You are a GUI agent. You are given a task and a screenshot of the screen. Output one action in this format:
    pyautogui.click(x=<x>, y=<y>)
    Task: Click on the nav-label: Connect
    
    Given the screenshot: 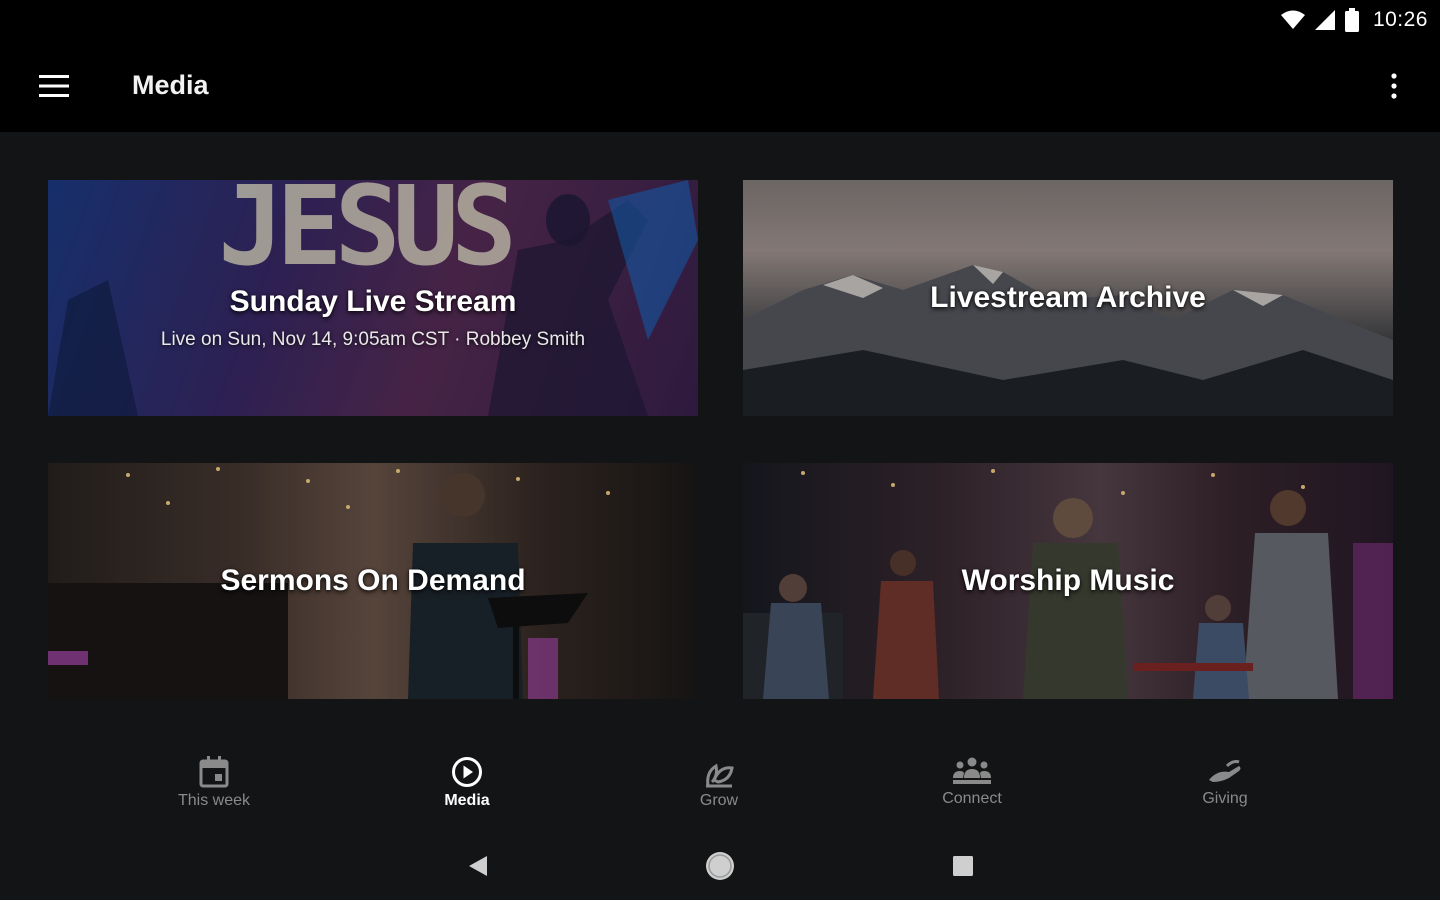 What is the action you would take?
    pyautogui.click(x=972, y=798)
    